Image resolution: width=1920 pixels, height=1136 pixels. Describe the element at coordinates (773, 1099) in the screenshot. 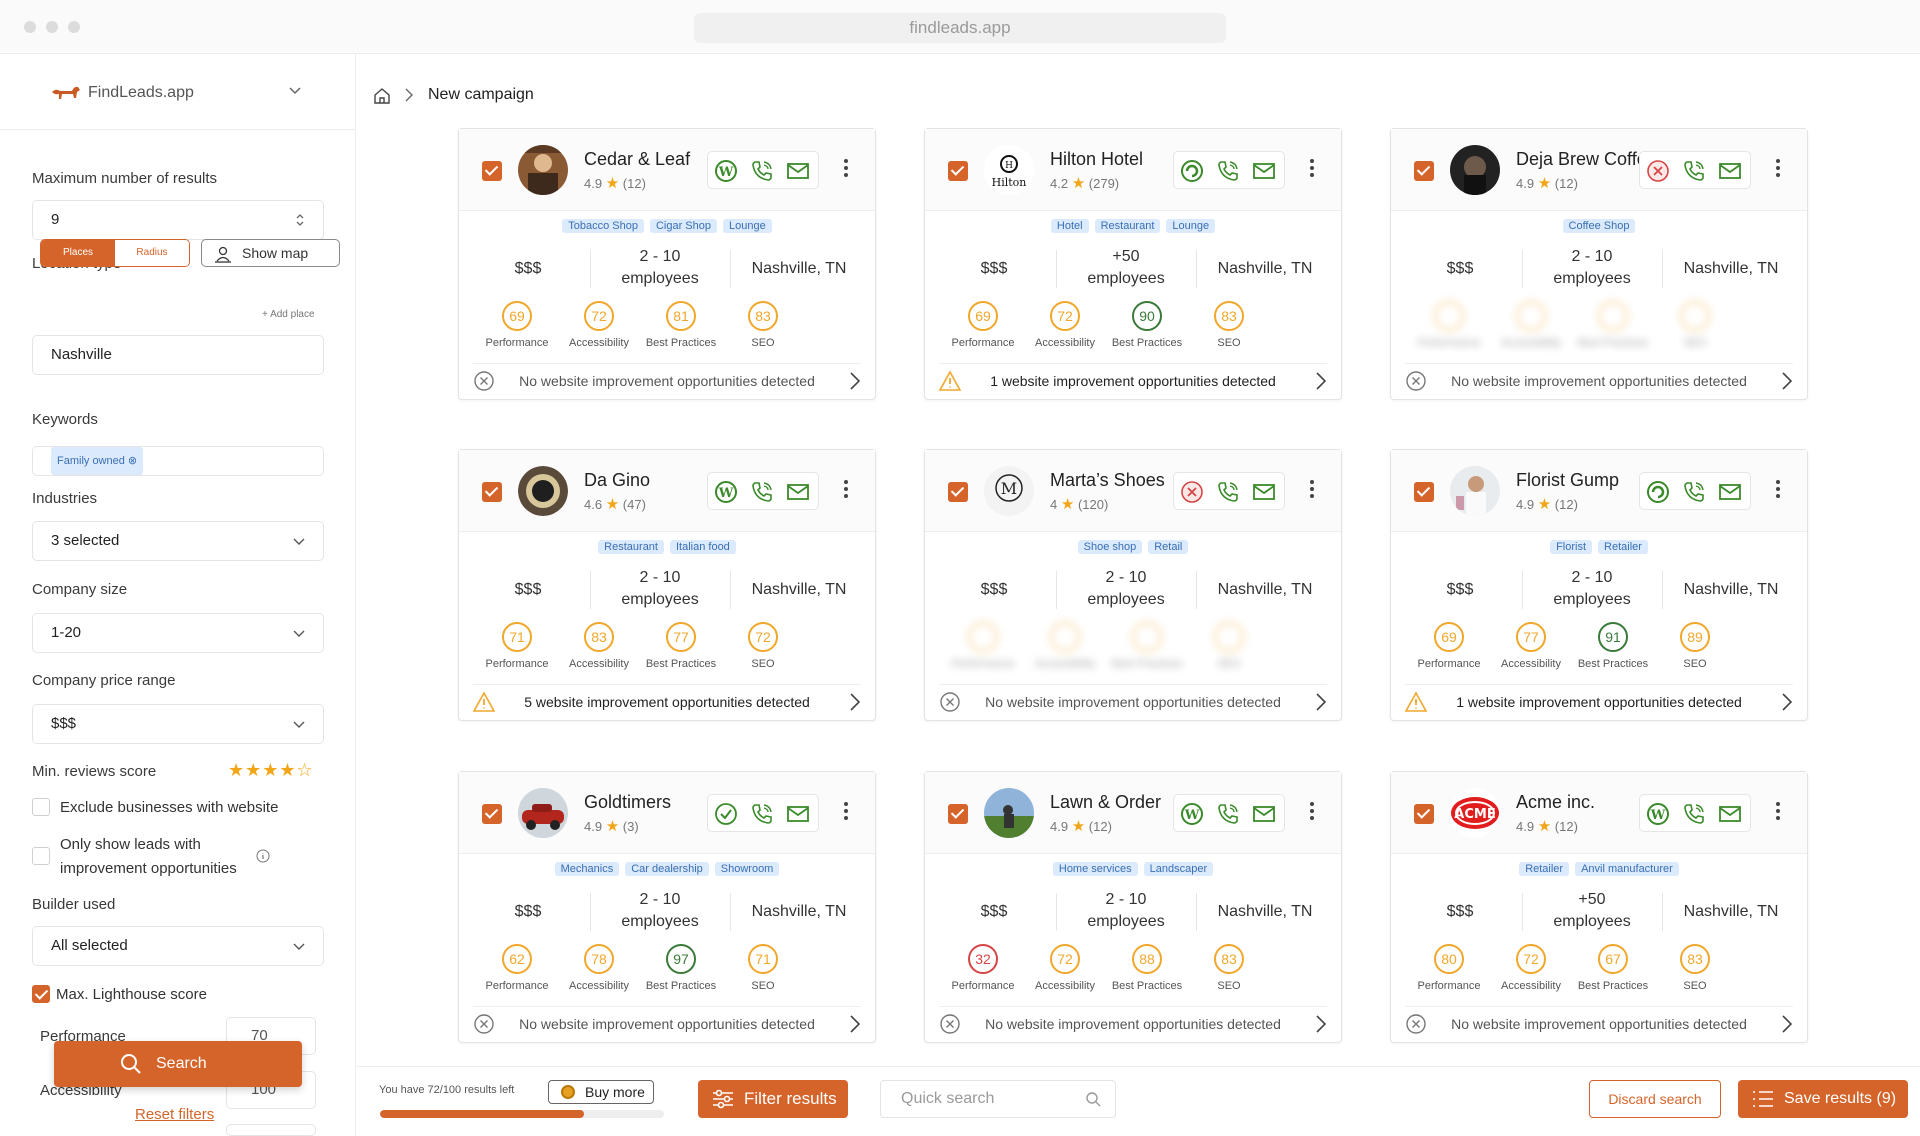

I see `filter-results-button: Filter results` at that location.